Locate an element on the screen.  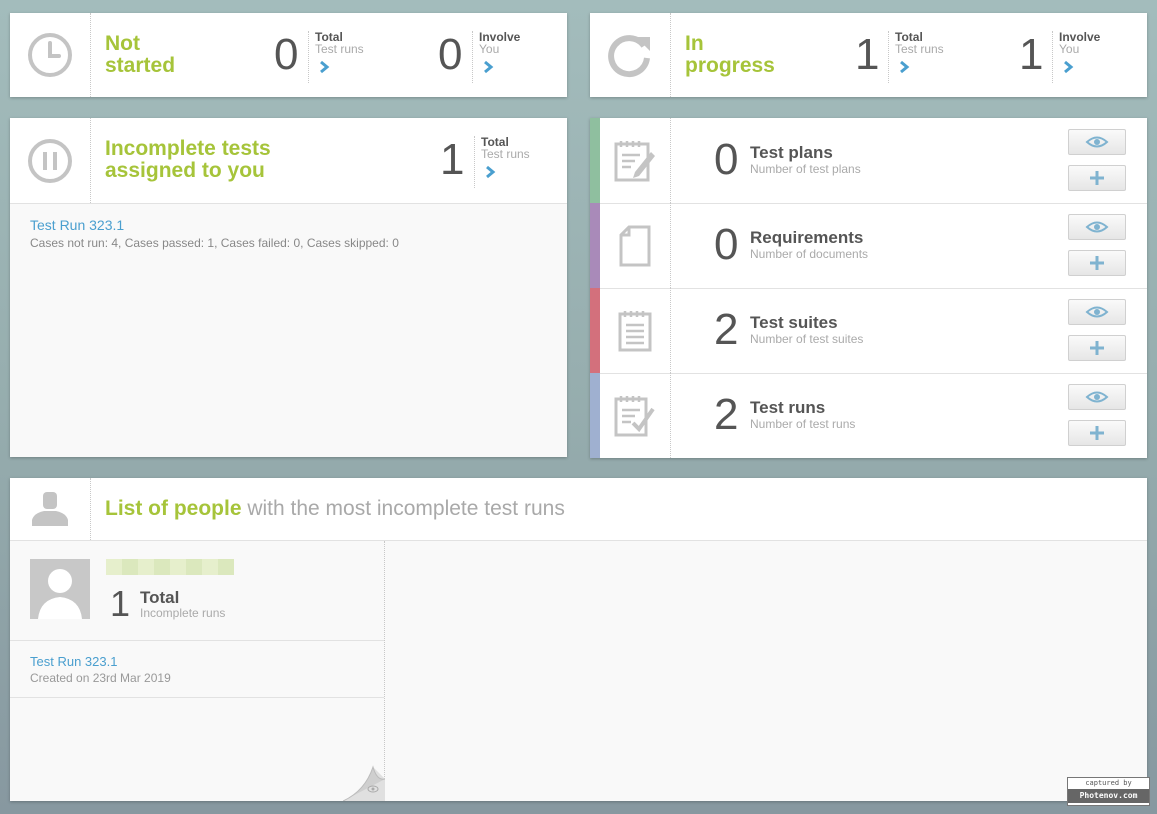
clock-icon-cell is located at coordinates (50, 55).